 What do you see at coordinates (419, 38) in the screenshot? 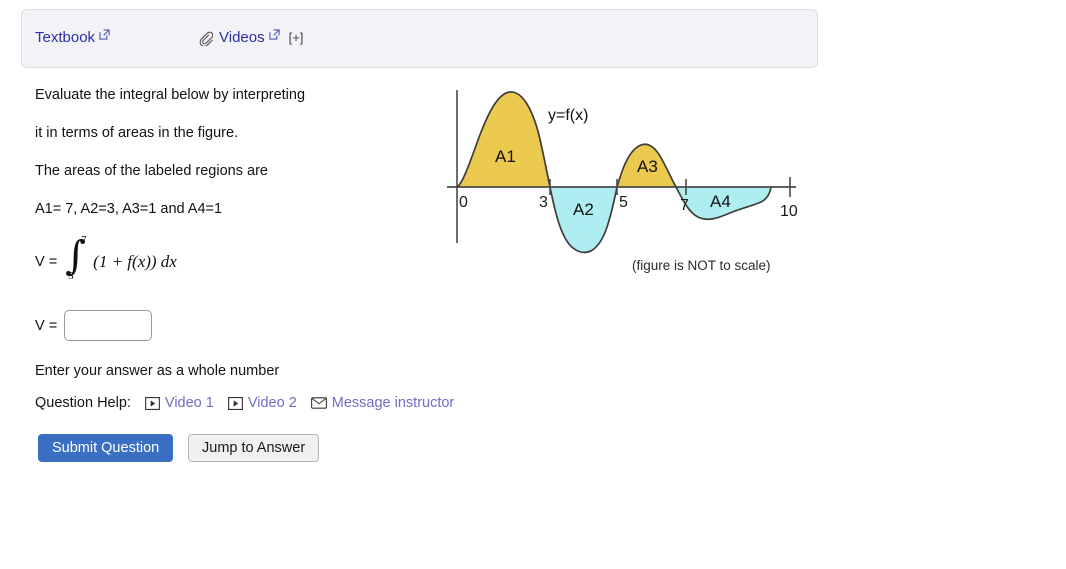
I see `resource-banner: Textbook Videos [+]` at bounding box center [419, 38].